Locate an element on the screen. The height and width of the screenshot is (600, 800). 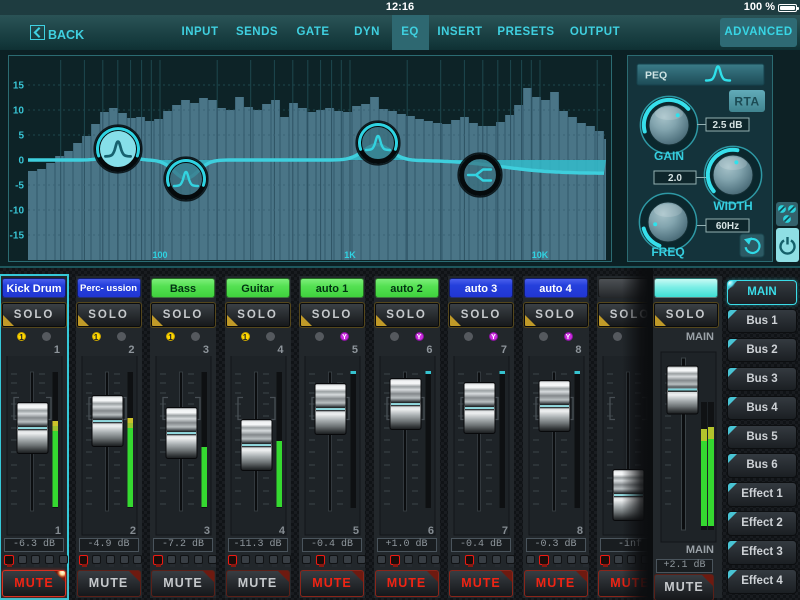
svg-text: PEQ is located at coordinates (656, 76).